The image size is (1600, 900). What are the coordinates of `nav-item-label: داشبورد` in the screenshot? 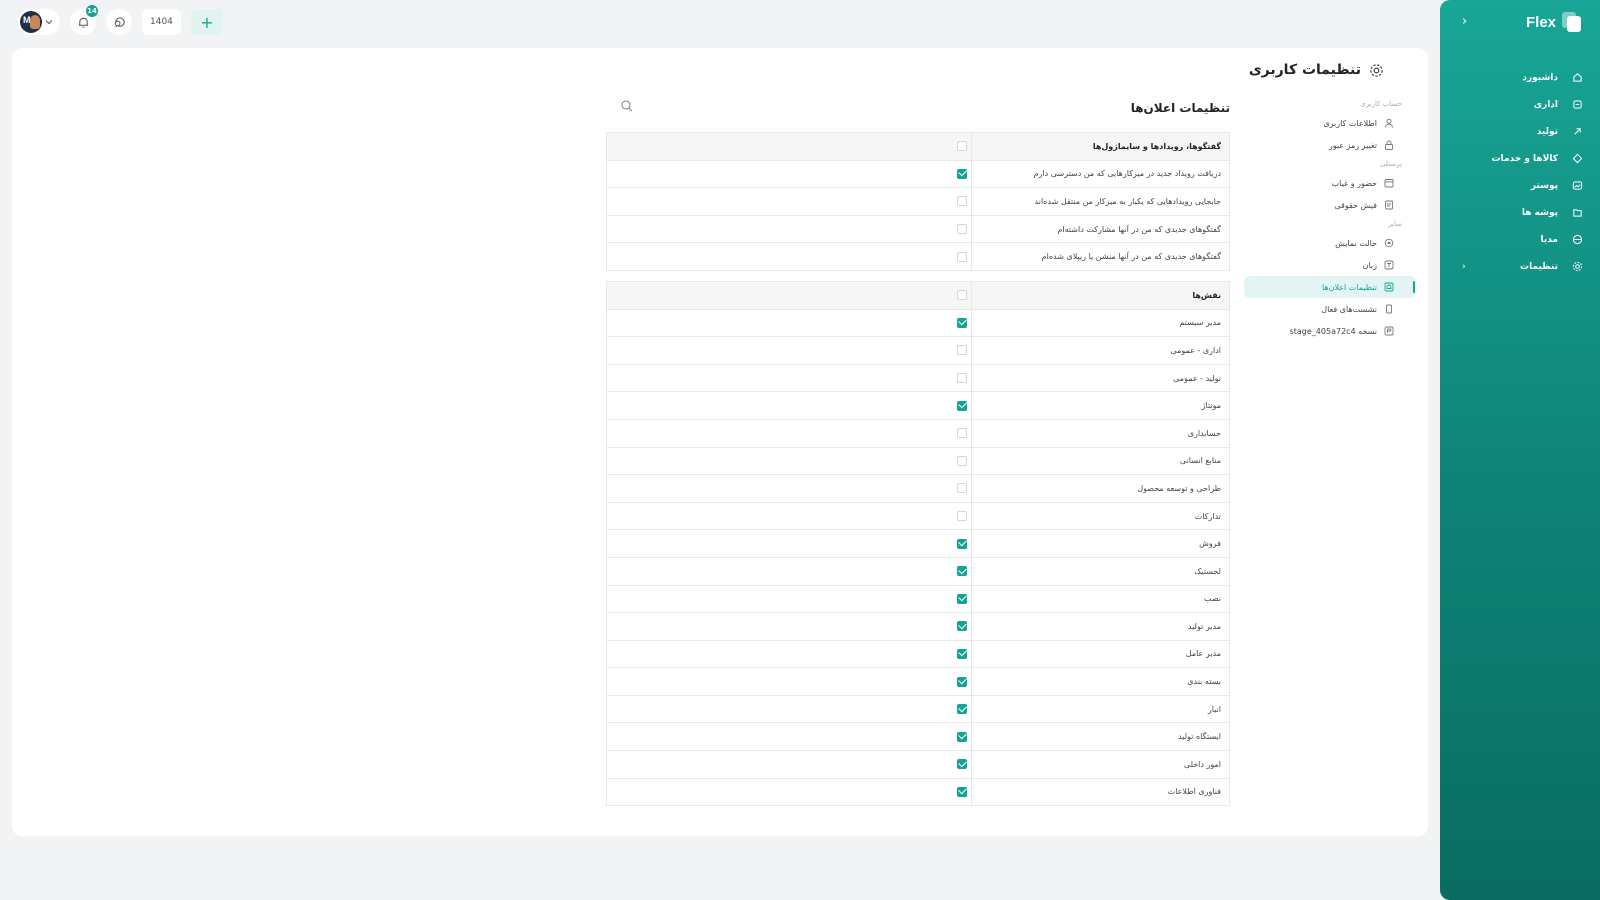 It's located at (1540, 77).